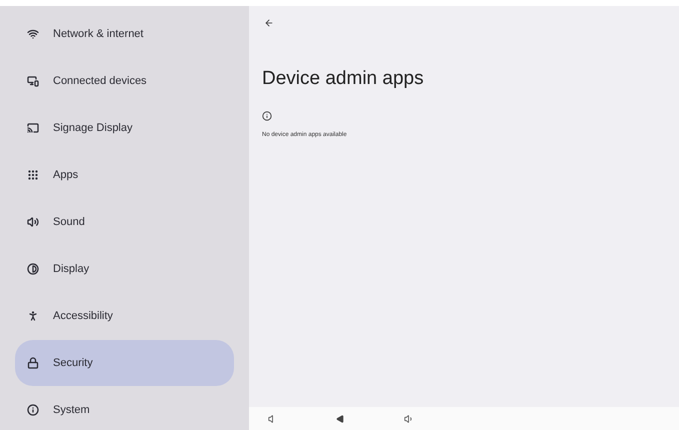 This screenshot has width=679, height=430. I want to click on contrast-icon, so click(33, 269).